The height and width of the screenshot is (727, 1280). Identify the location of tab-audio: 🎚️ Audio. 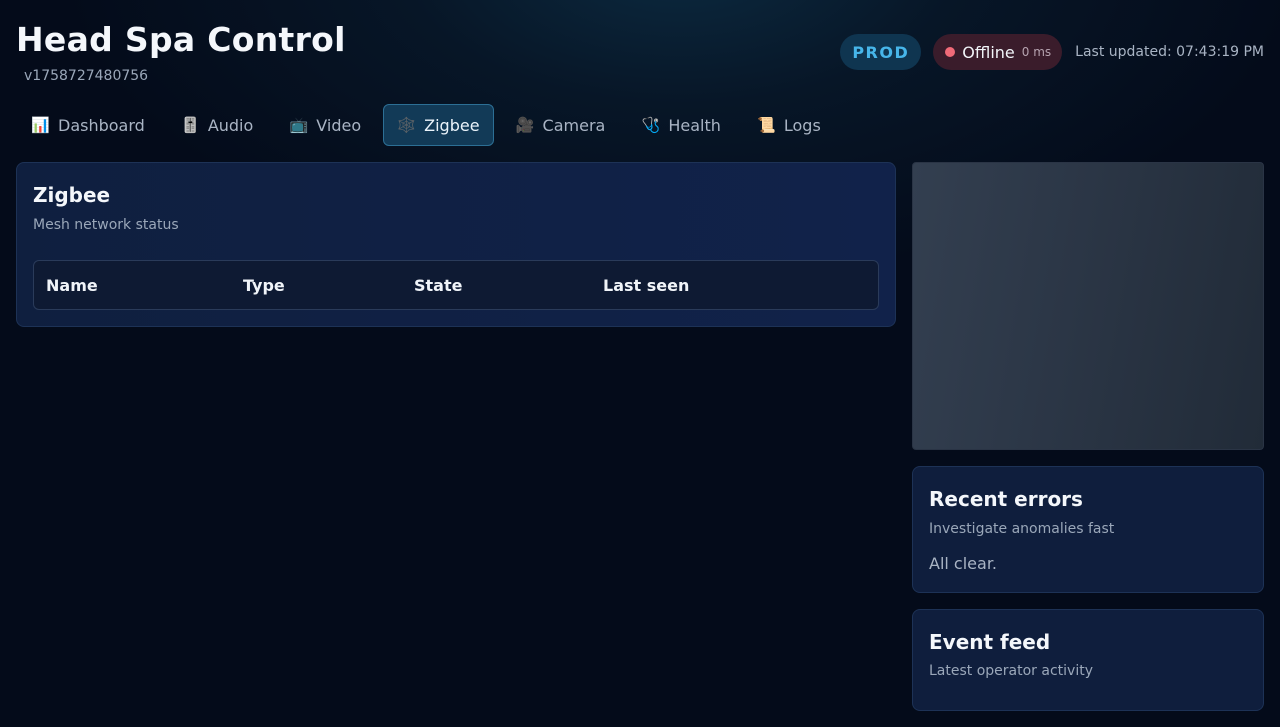
(217, 125).